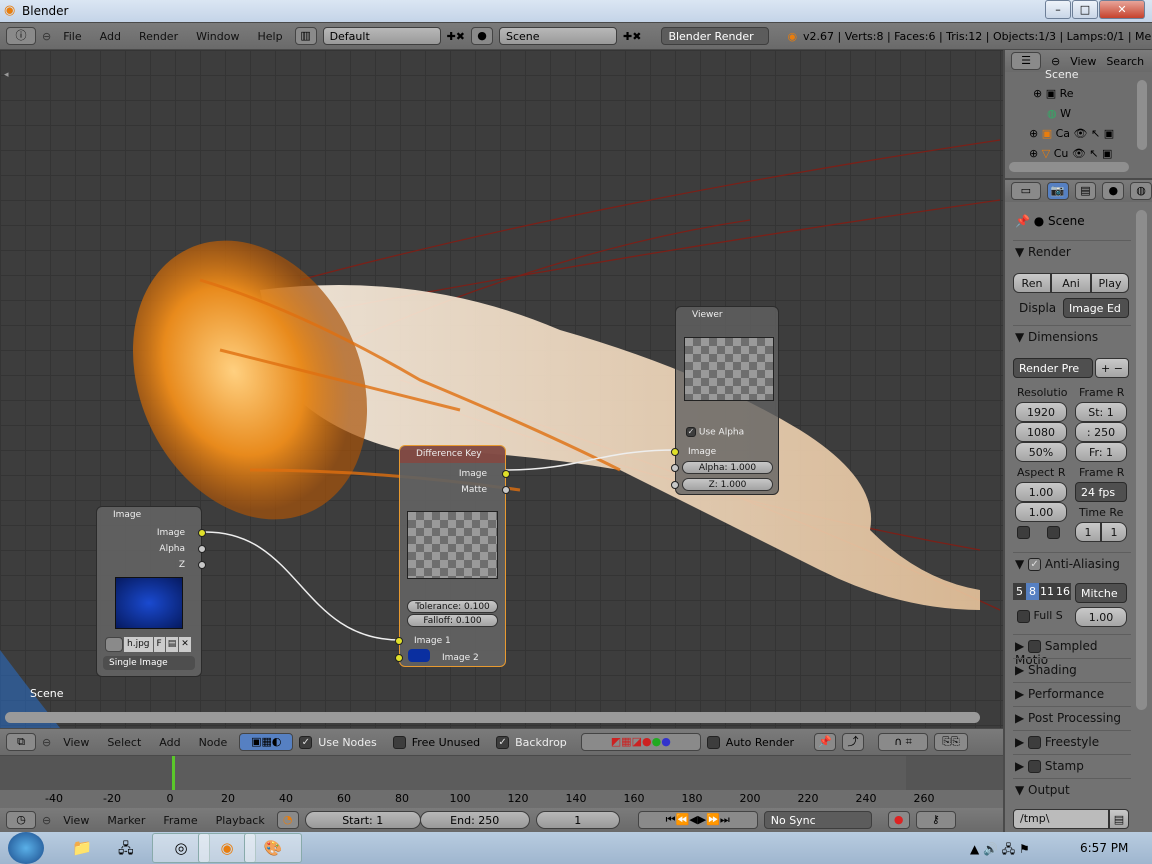 This screenshot has width=1152, height=864. I want to click on difference-key-header: Difference Key, so click(452, 454).